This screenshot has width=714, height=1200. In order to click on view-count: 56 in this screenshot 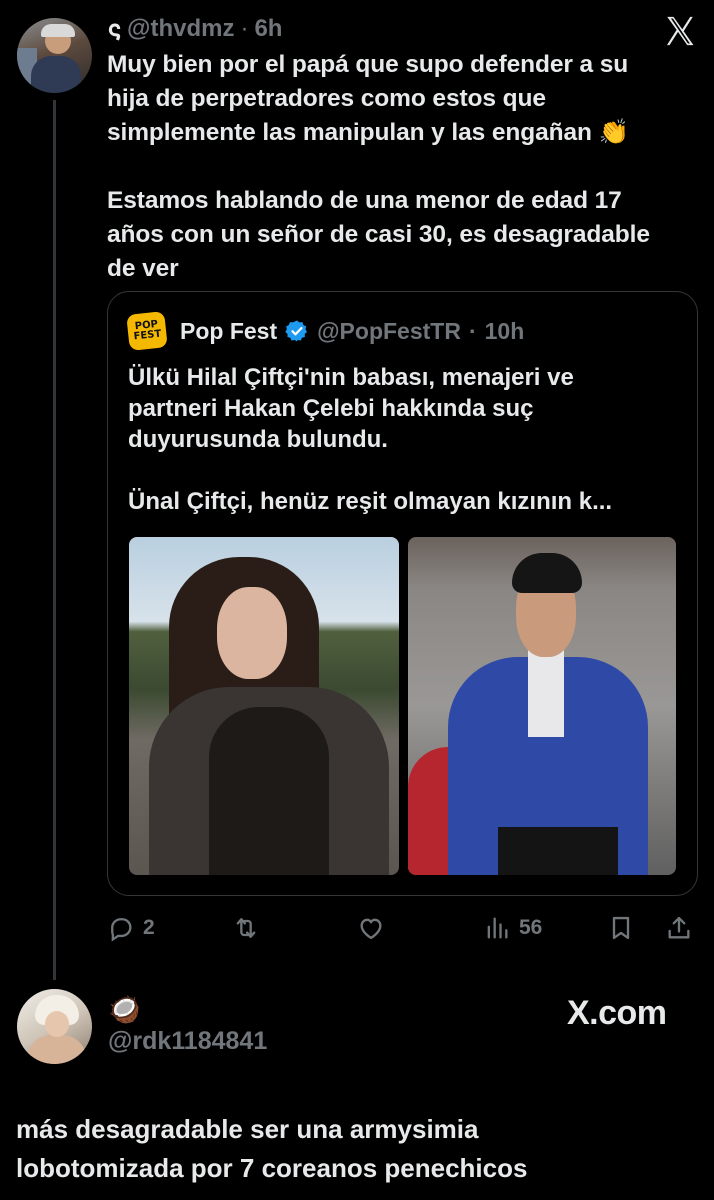, I will do `click(531, 927)`.